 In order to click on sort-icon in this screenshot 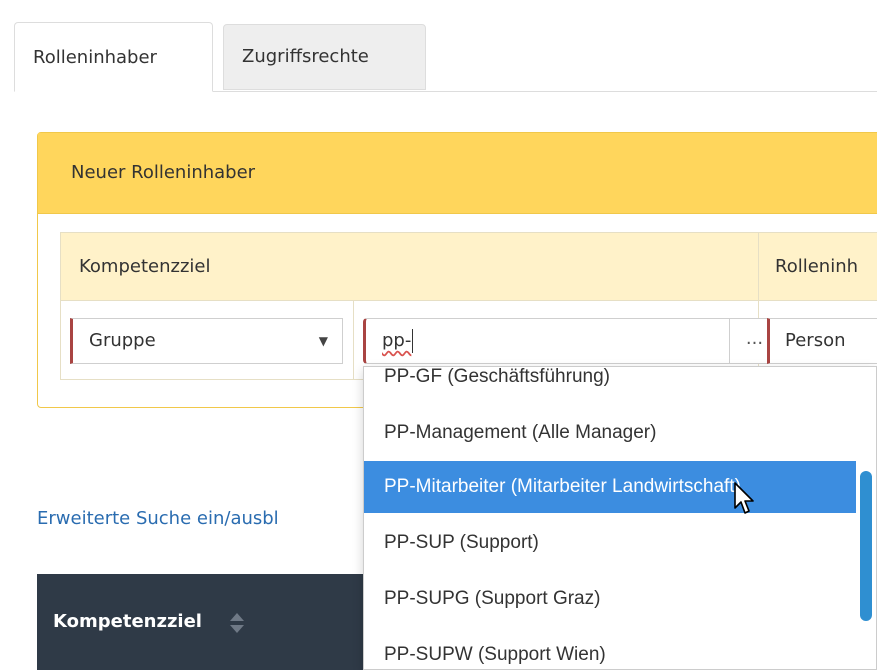, I will do `click(237, 623)`.